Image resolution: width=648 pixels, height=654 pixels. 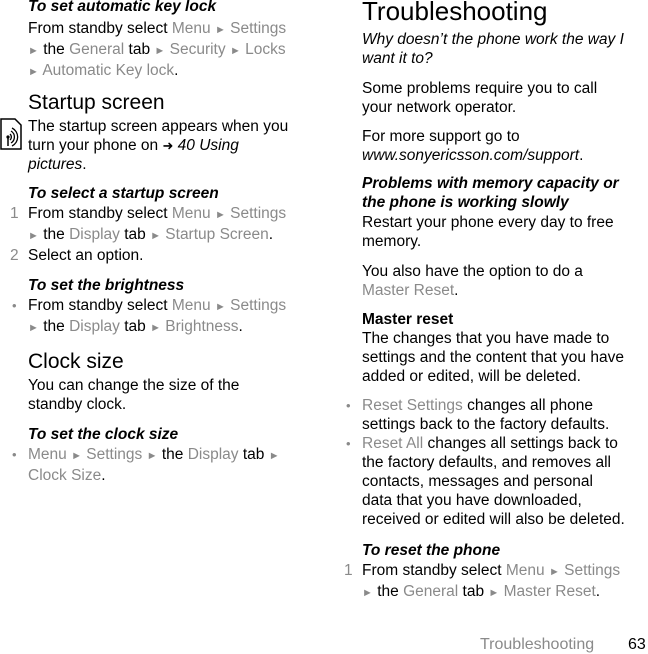 I want to click on menu-path-menu: Menu, so click(x=191, y=28).